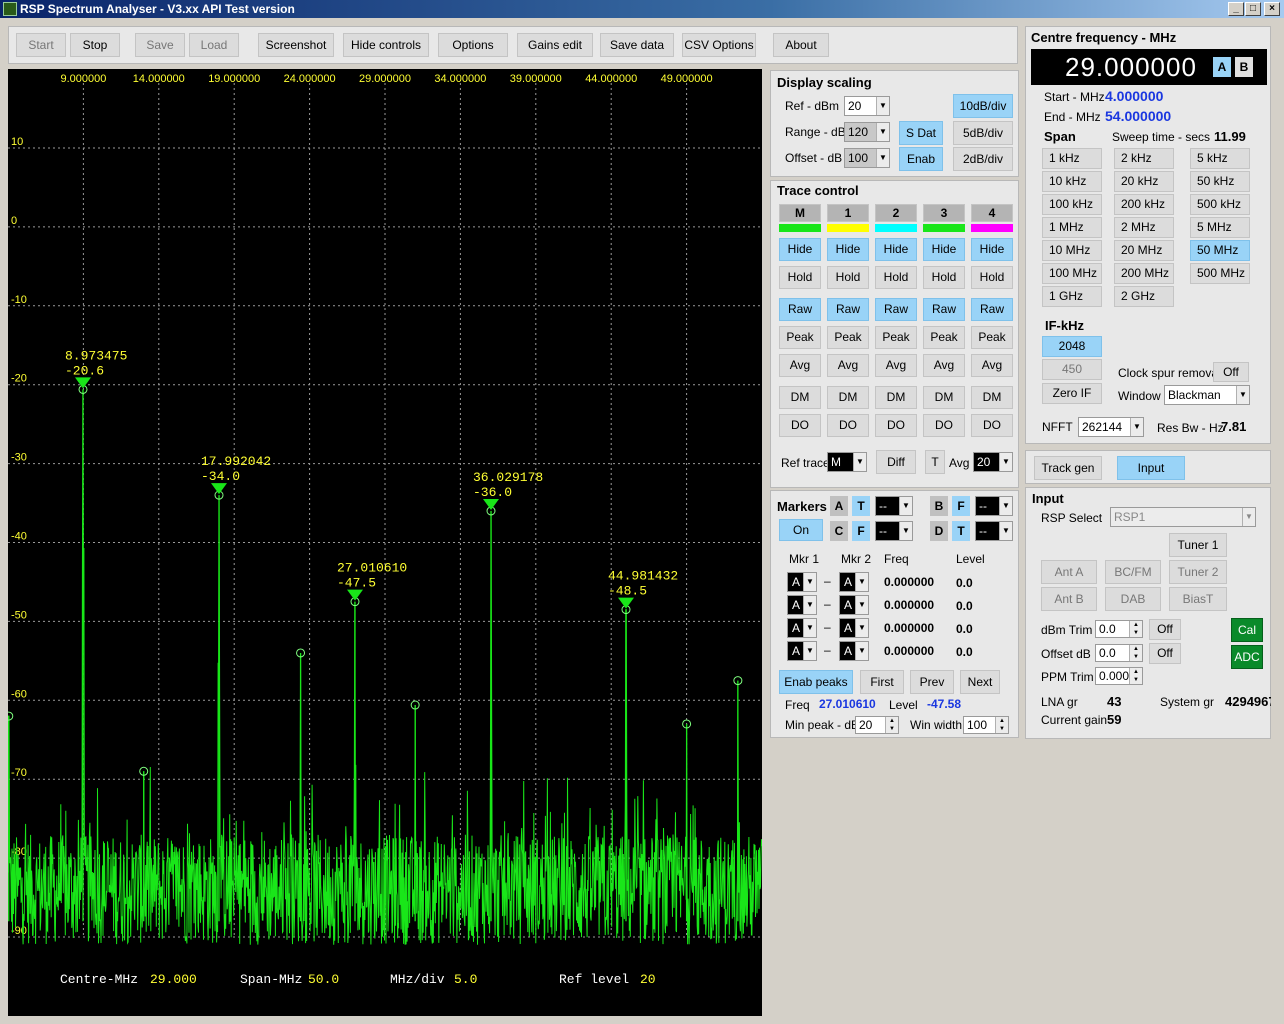 The image size is (1284, 1024). Describe the element at coordinates (983, 133) in the screenshot. I see `5db-div-button: 5dB/div` at that location.